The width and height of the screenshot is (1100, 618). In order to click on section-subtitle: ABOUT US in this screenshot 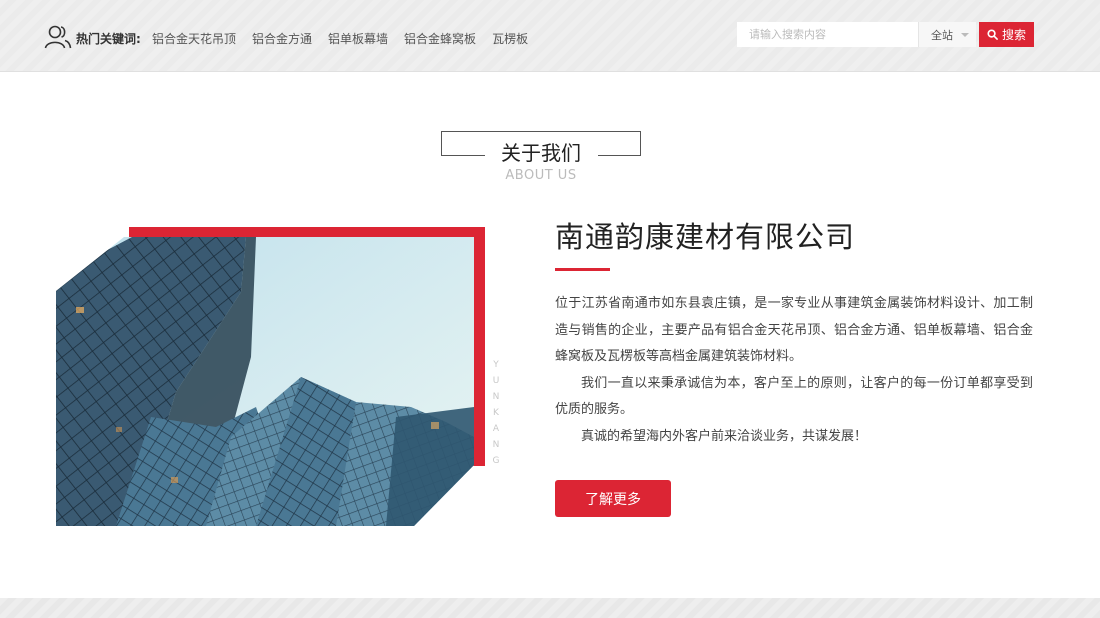, I will do `click(541, 175)`.